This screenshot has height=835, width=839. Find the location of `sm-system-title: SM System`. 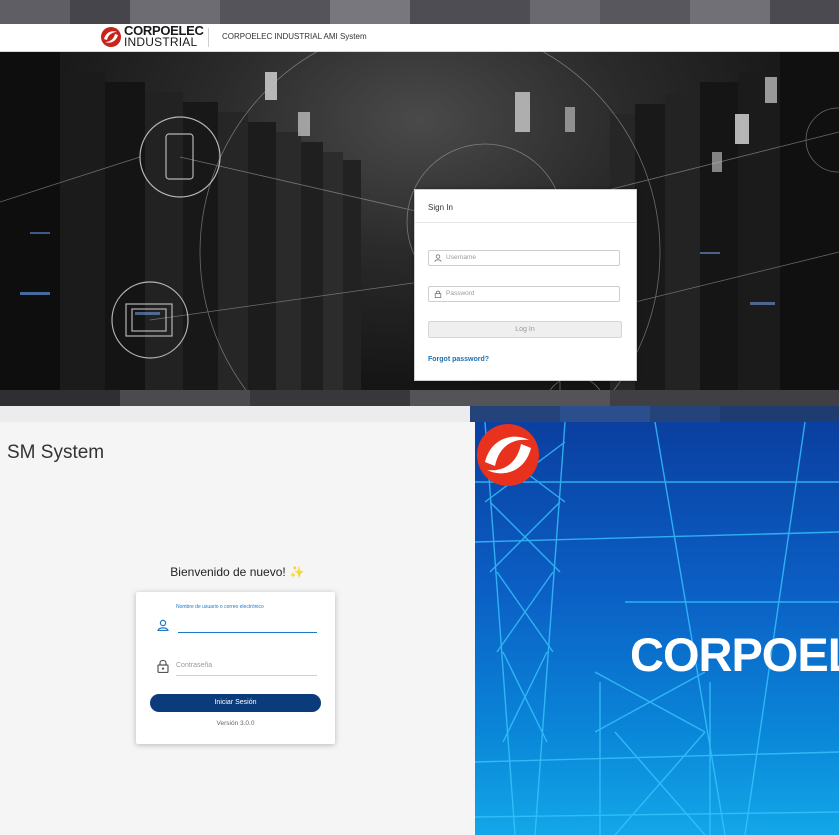

sm-system-title: SM System is located at coordinates (56, 452).